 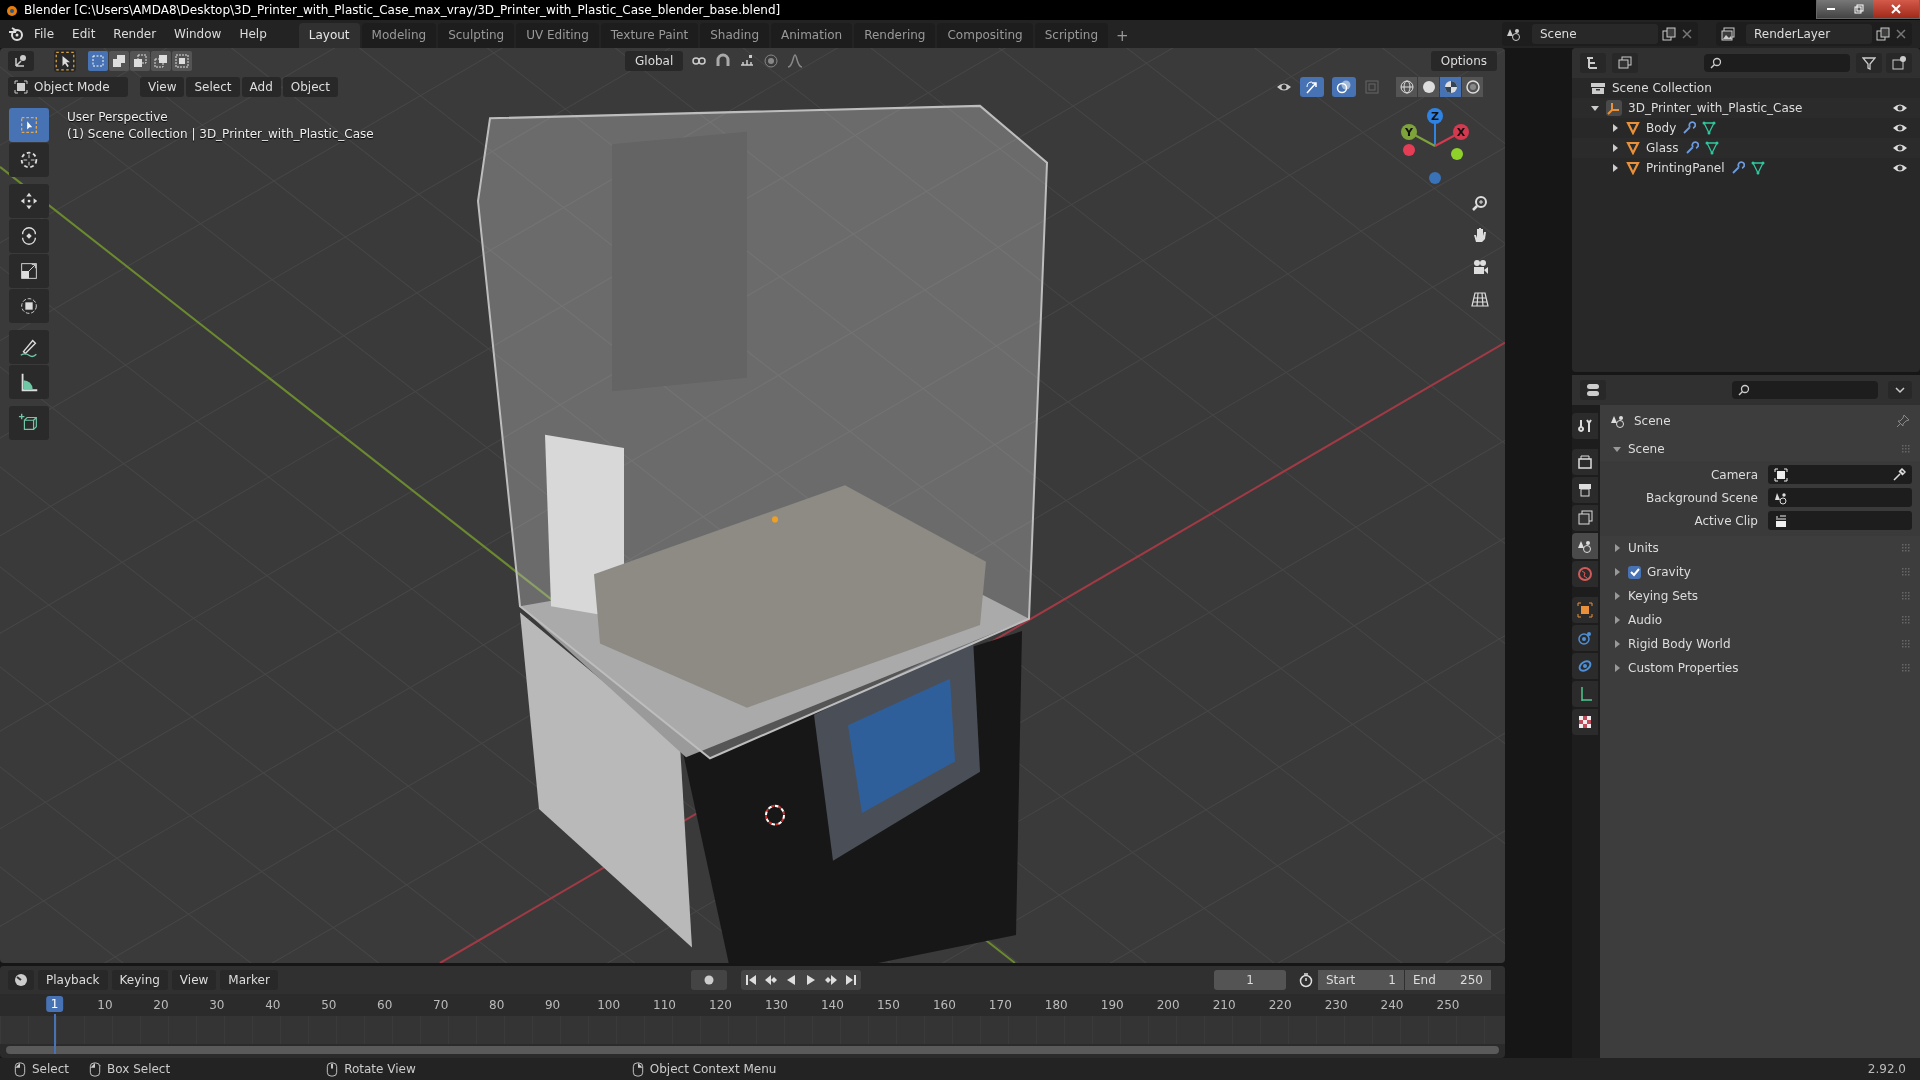 I want to click on cursor-tool-button, so click(x=29, y=160).